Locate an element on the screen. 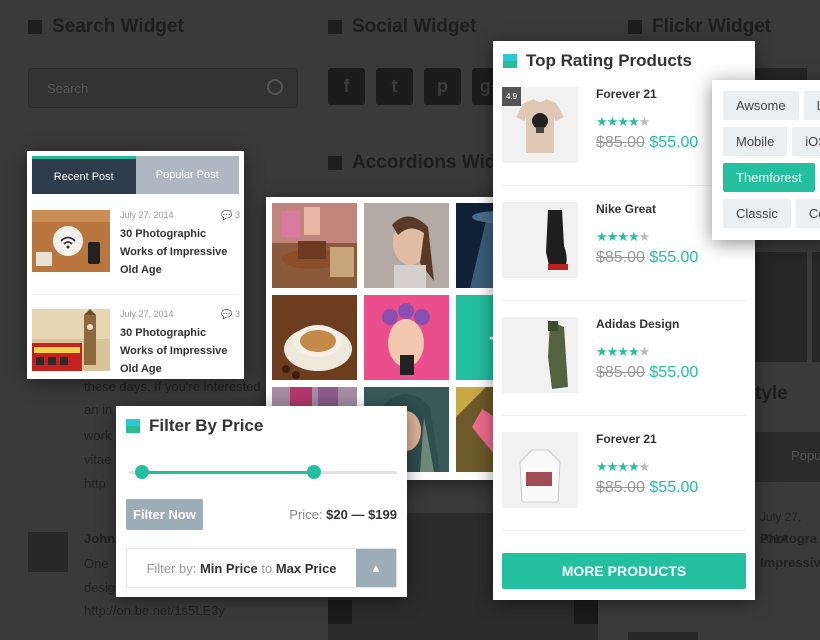  pinterest-icon: p is located at coordinates (442, 86).